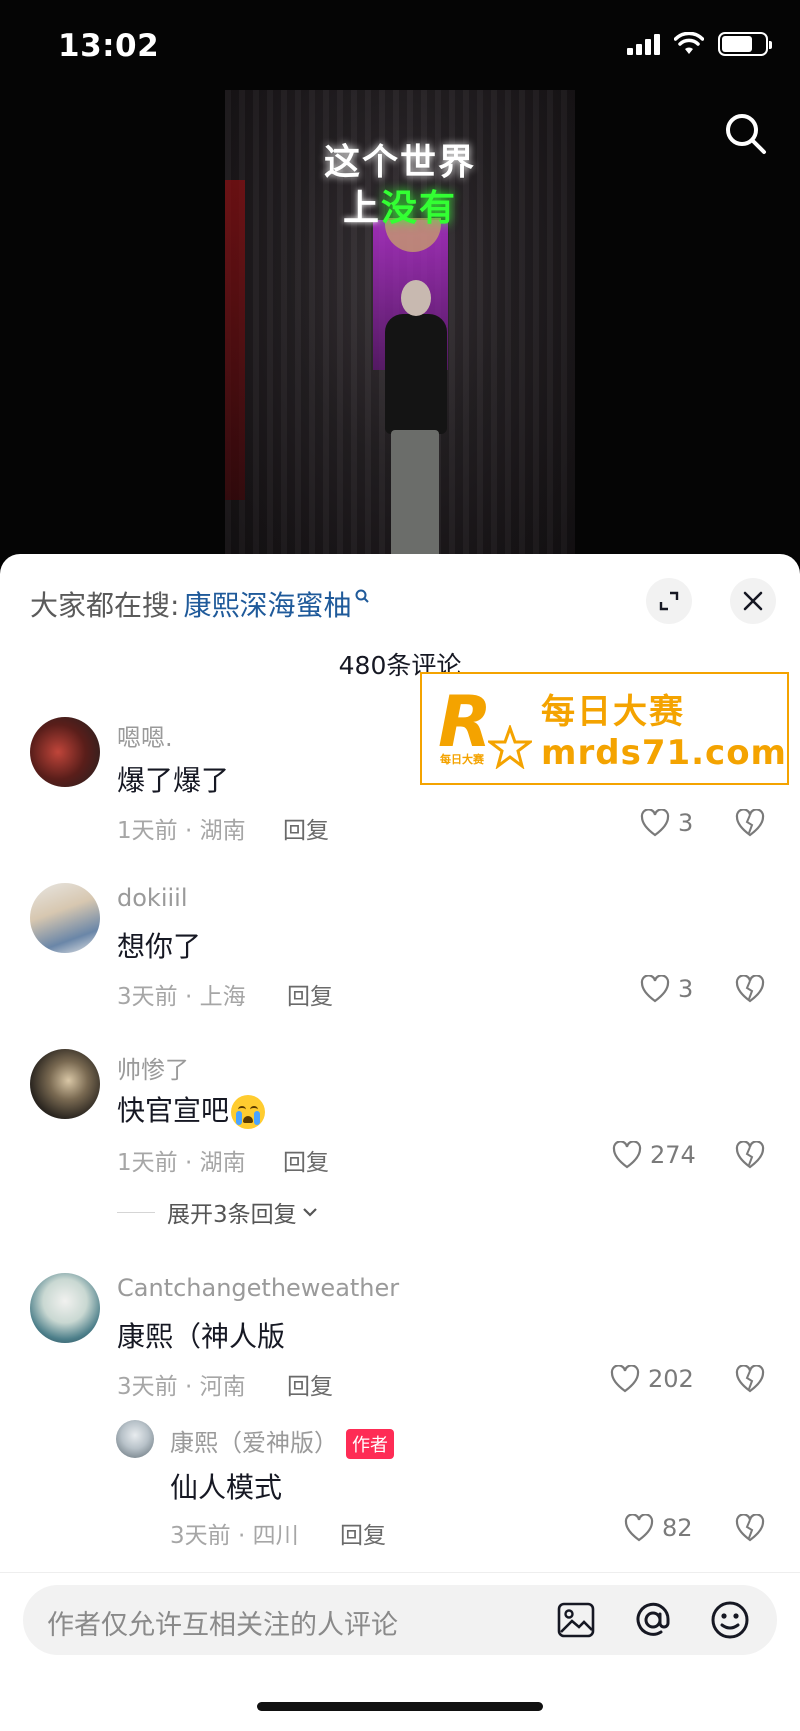 The height and width of the screenshot is (1731, 800). I want to click on comment-text: 想你了, so click(159, 946).